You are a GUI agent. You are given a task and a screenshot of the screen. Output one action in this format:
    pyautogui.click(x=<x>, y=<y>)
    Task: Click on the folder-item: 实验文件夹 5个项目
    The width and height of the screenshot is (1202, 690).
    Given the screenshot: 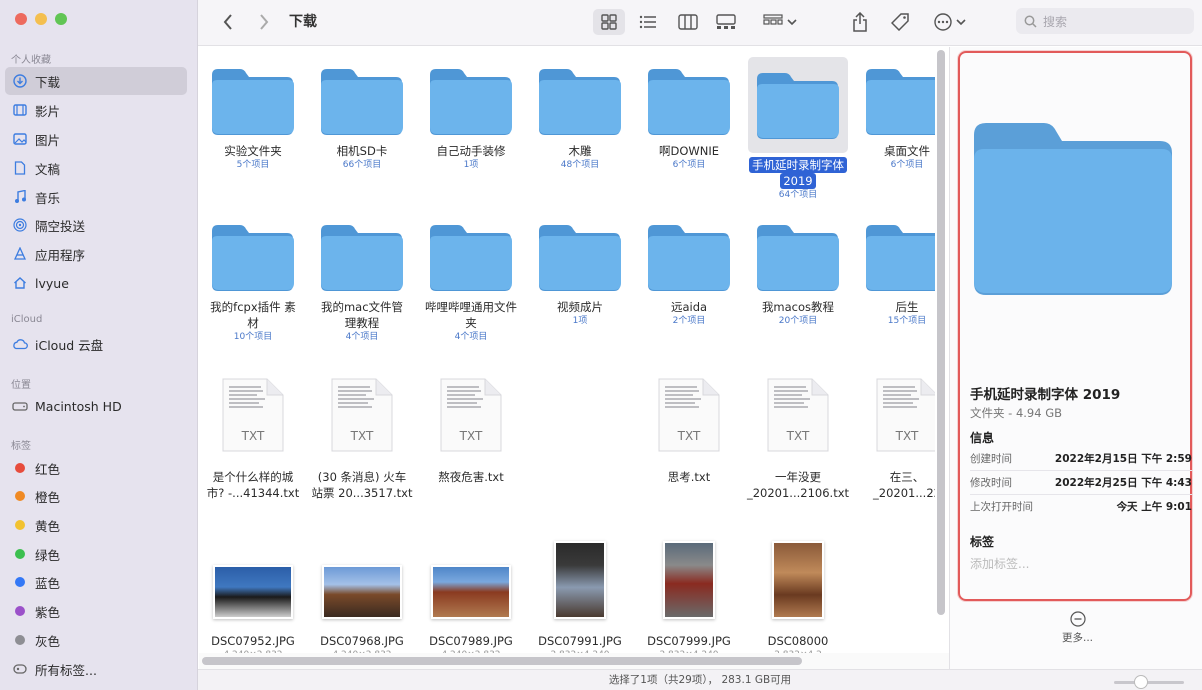 What is the action you would take?
    pyautogui.click(x=253, y=119)
    